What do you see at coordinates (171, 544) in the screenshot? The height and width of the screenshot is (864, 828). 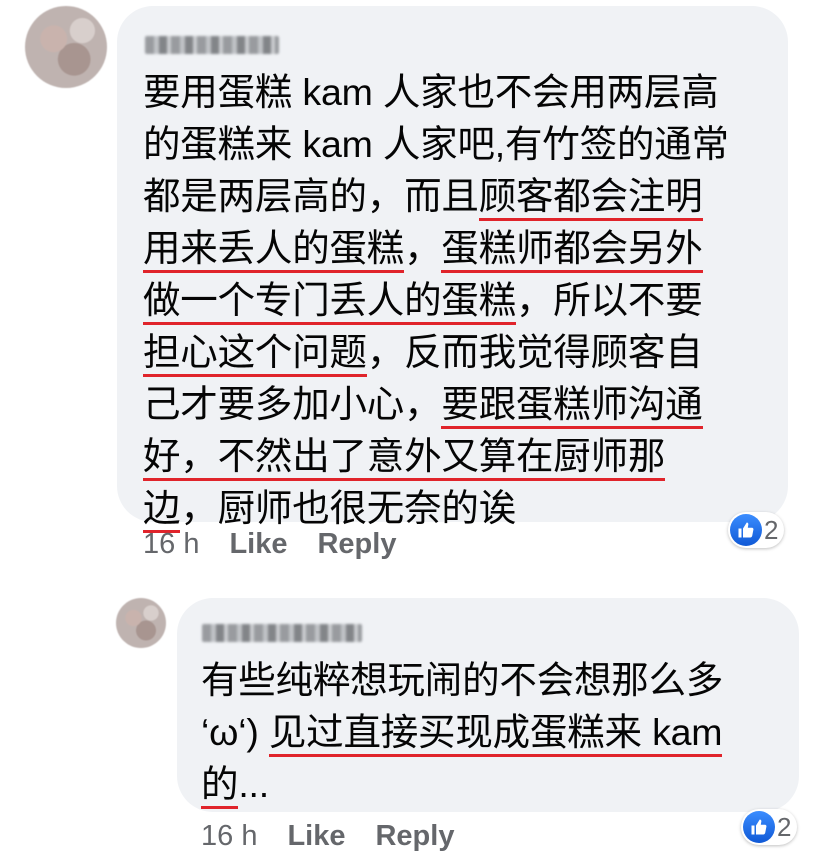 I see `comment-timestamp: 16 h` at bounding box center [171, 544].